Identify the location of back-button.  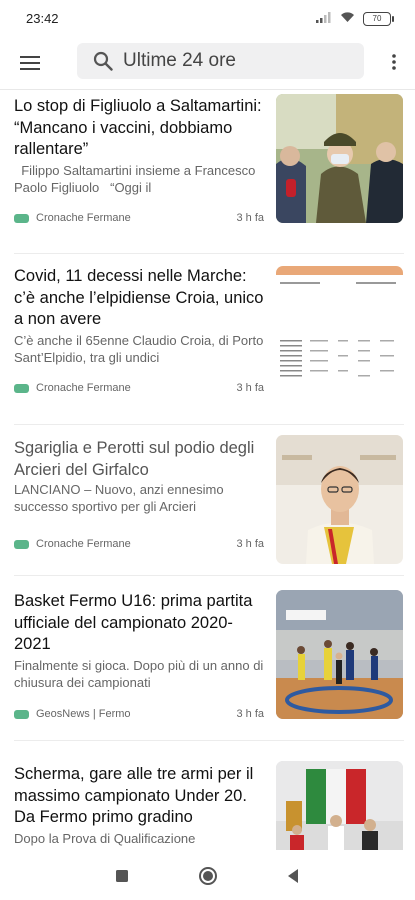
(293, 876).